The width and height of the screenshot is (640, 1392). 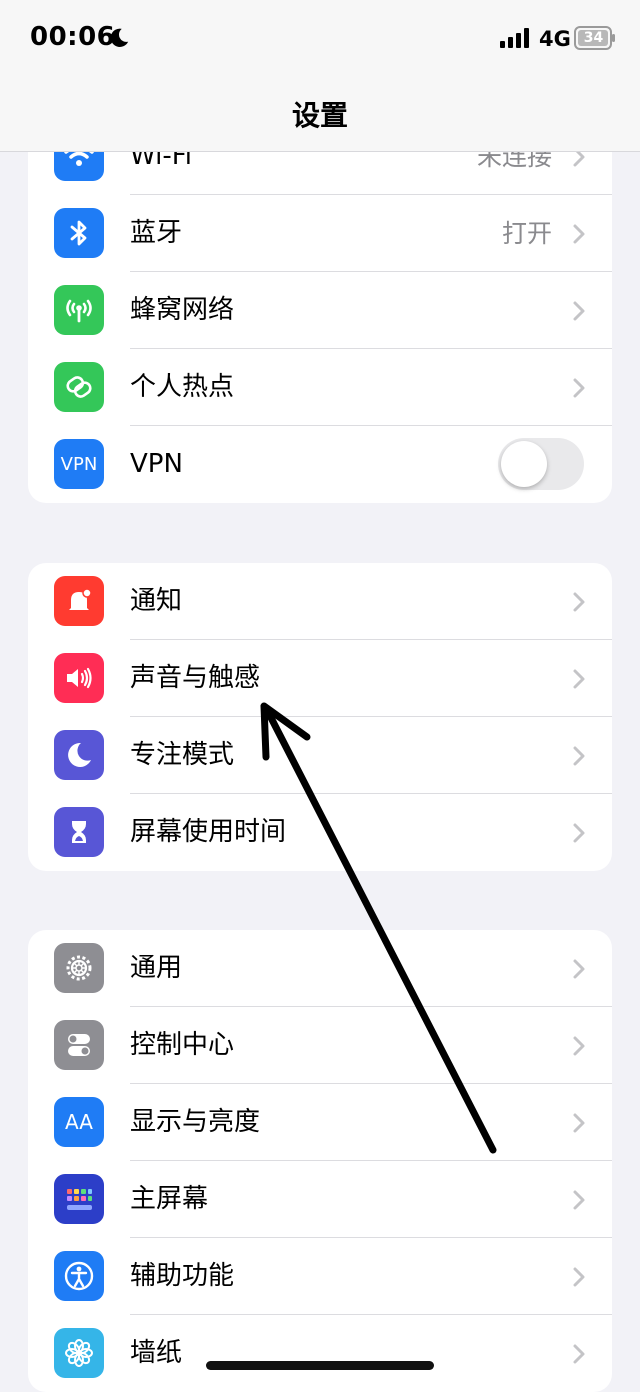 What do you see at coordinates (320, 387) in the screenshot?
I see `settings-row-hotspot: 个人热点` at bounding box center [320, 387].